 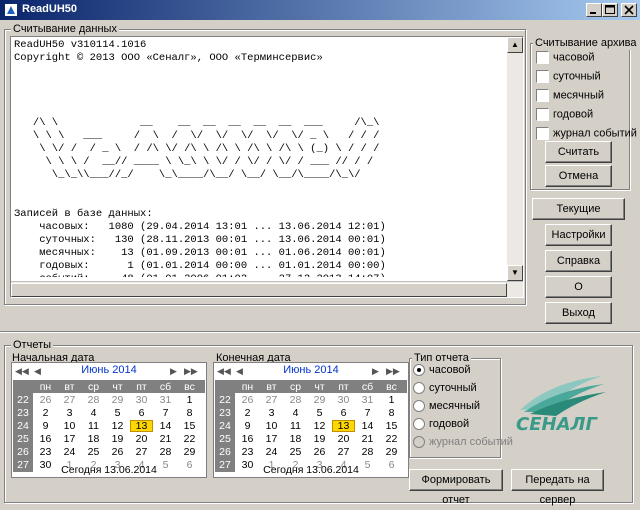 I want to click on help-button: Справка, so click(x=578, y=261).